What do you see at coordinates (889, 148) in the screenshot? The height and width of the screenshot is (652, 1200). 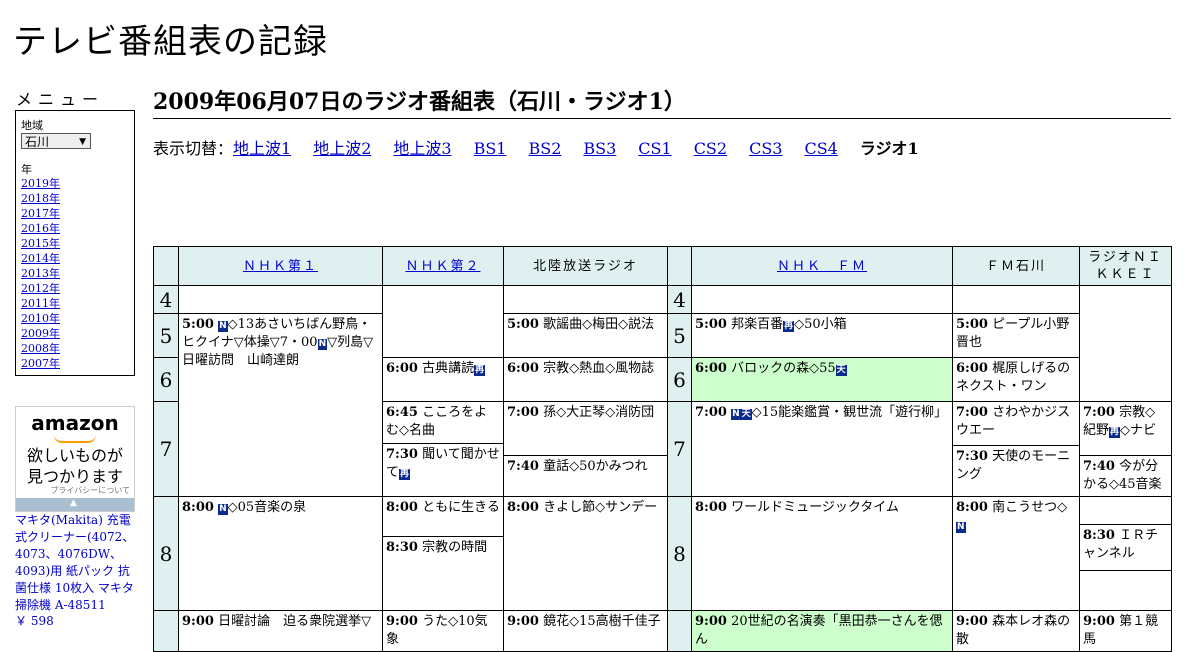 I see `switch-current-radio1: ラジオ1` at bounding box center [889, 148].